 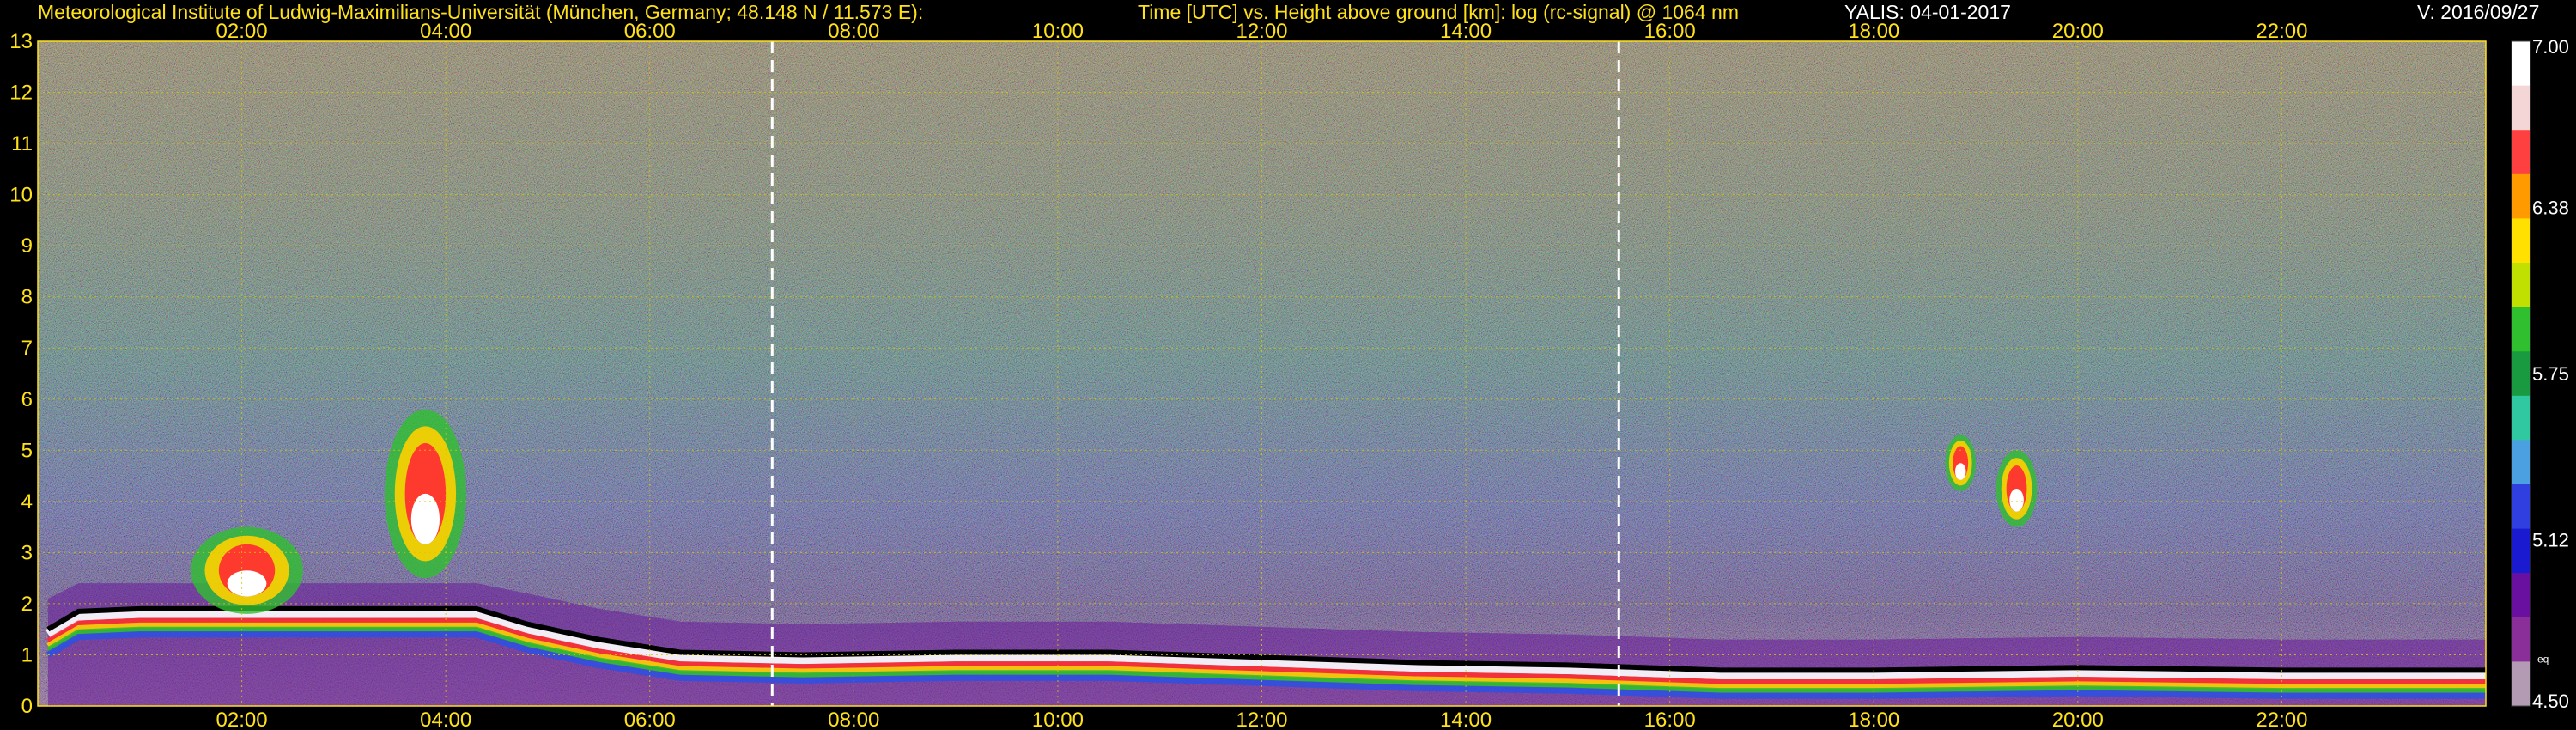 I want to click on colorbar-tick-6.38: 6.38, so click(x=2551, y=208).